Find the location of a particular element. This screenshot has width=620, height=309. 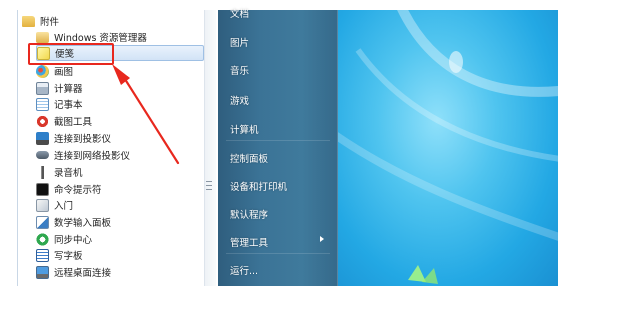

program-item-sound-recorder: 录音机 is located at coordinates (120, 172).